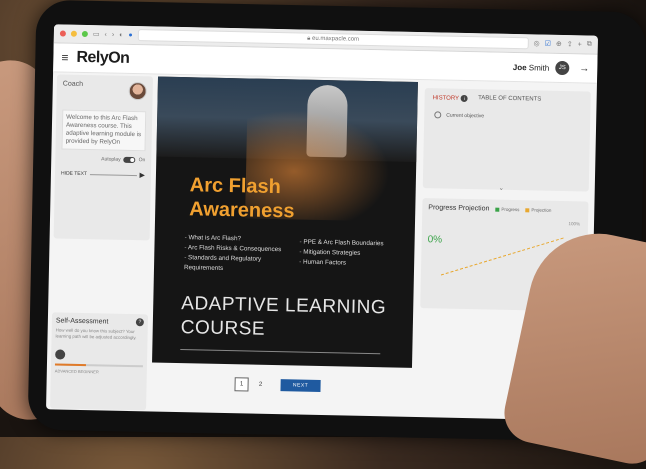 This screenshot has width=646, height=469. What do you see at coordinates (242, 210) in the screenshot?
I see `slide-title-line2: Awareness` at bounding box center [242, 210].